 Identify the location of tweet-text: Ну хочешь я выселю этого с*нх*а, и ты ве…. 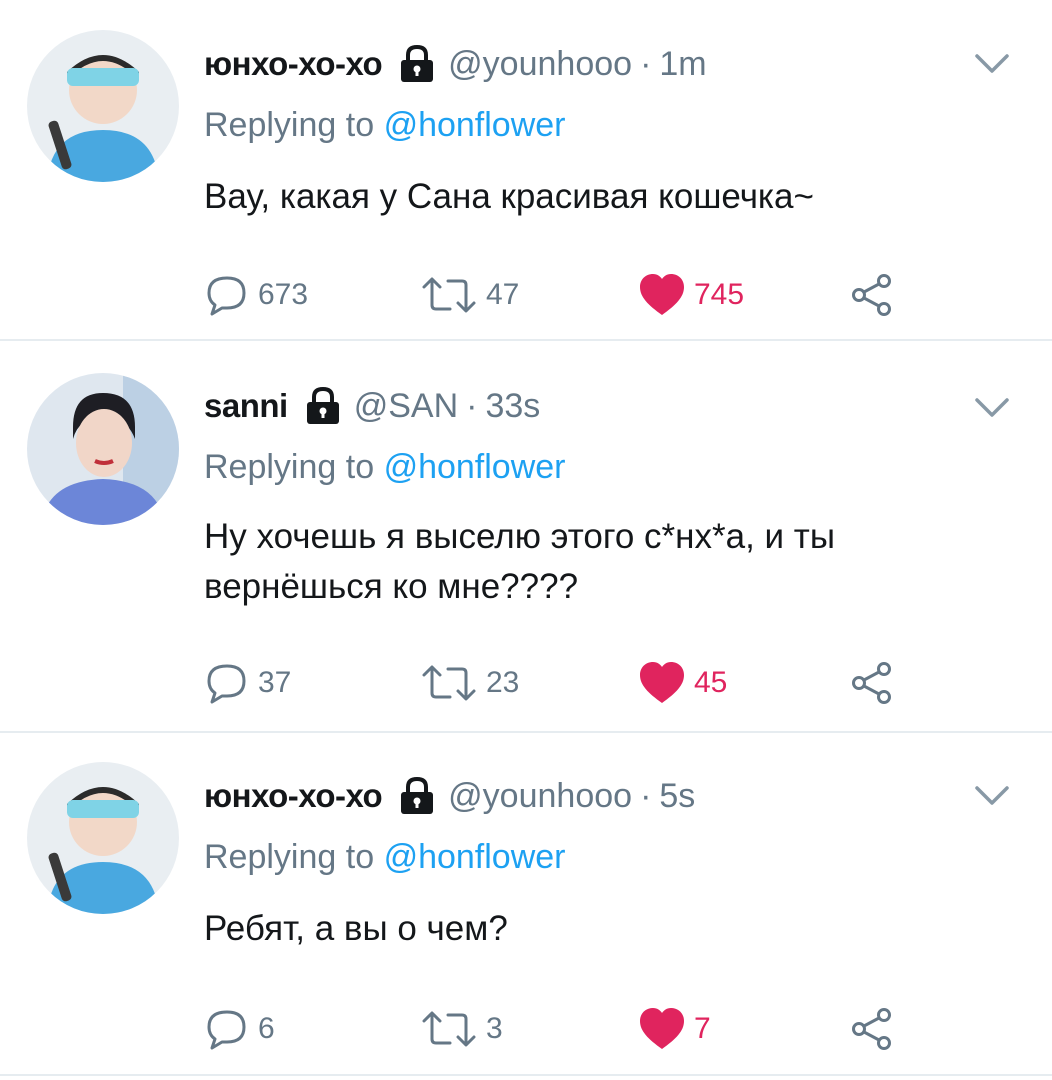
(519, 561).